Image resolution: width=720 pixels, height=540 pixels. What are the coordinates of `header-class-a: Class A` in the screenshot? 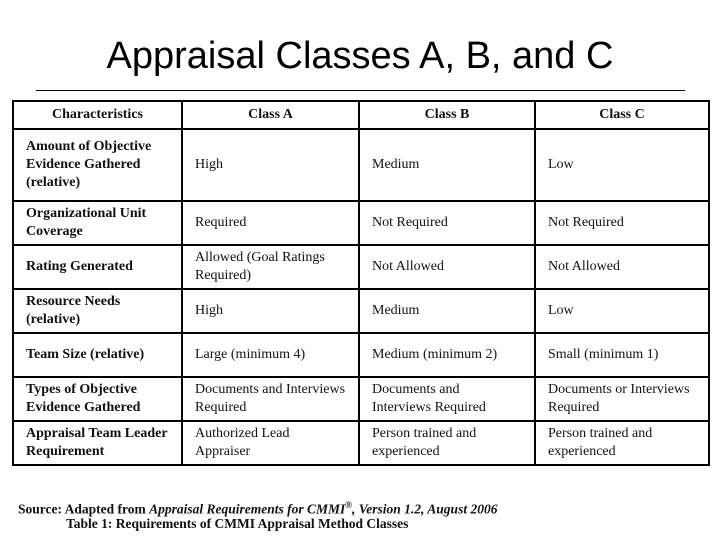 It's located at (270, 115).